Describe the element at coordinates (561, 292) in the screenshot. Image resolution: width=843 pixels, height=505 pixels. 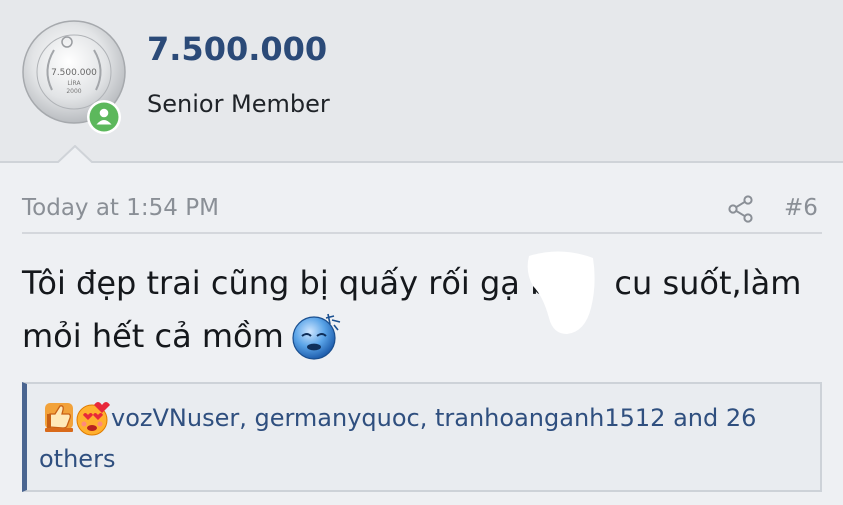
I see `redaction-overlay` at that location.